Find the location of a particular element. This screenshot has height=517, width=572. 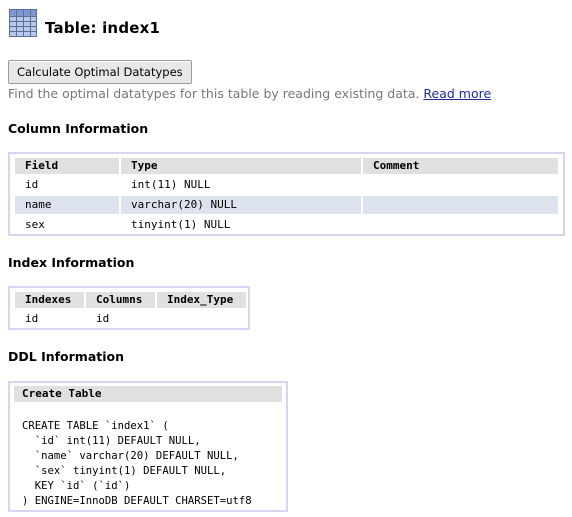

column-information-title: Column Information is located at coordinates (78, 128).